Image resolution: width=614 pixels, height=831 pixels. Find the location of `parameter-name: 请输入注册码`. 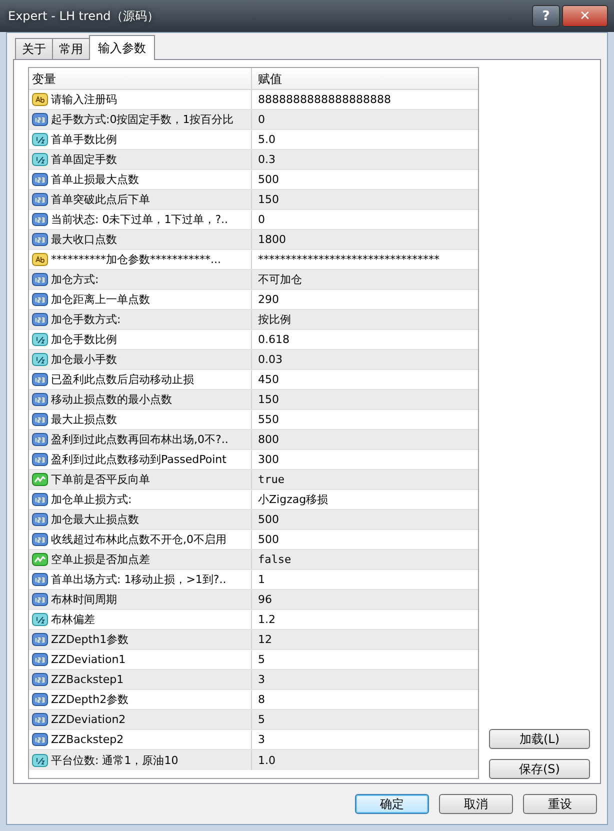

parameter-name: 请输入注册码 is located at coordinates (84, 99).